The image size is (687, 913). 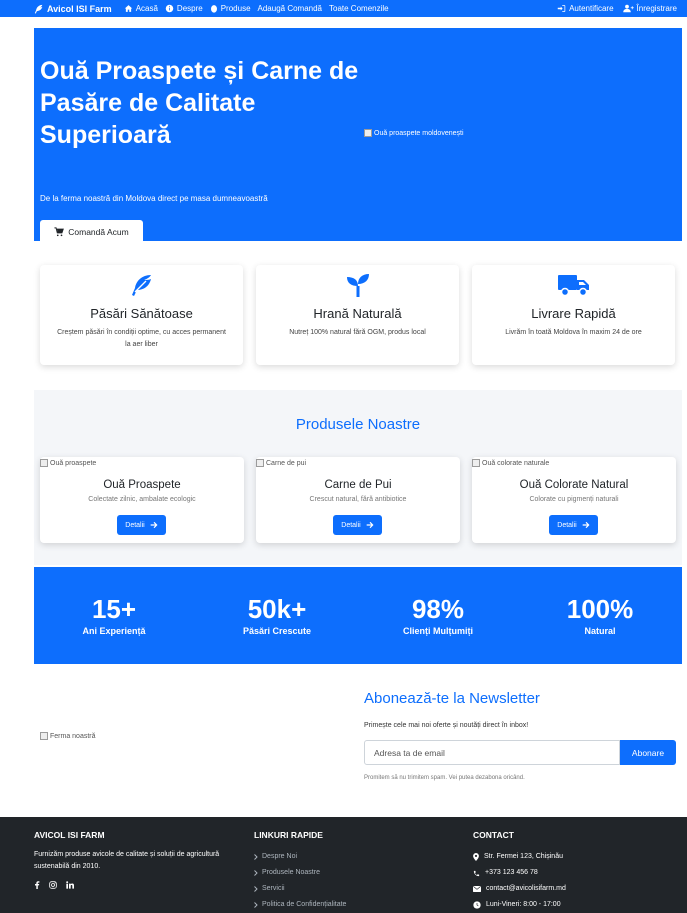 What do you see at coordinates (114, 615) in the screenshot?
I see `stat-experience: 15+ Ani Experiență` at bounding box center [114, 615].